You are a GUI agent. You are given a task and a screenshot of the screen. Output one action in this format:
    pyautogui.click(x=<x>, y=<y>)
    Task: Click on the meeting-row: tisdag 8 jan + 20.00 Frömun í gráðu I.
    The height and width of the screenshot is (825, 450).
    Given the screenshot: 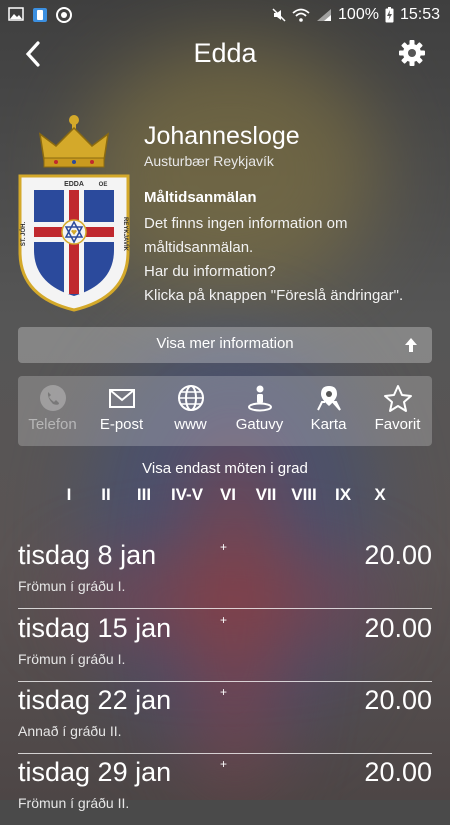 What is the action you would take?
    pyautogui.click(x=225, y=574)
    